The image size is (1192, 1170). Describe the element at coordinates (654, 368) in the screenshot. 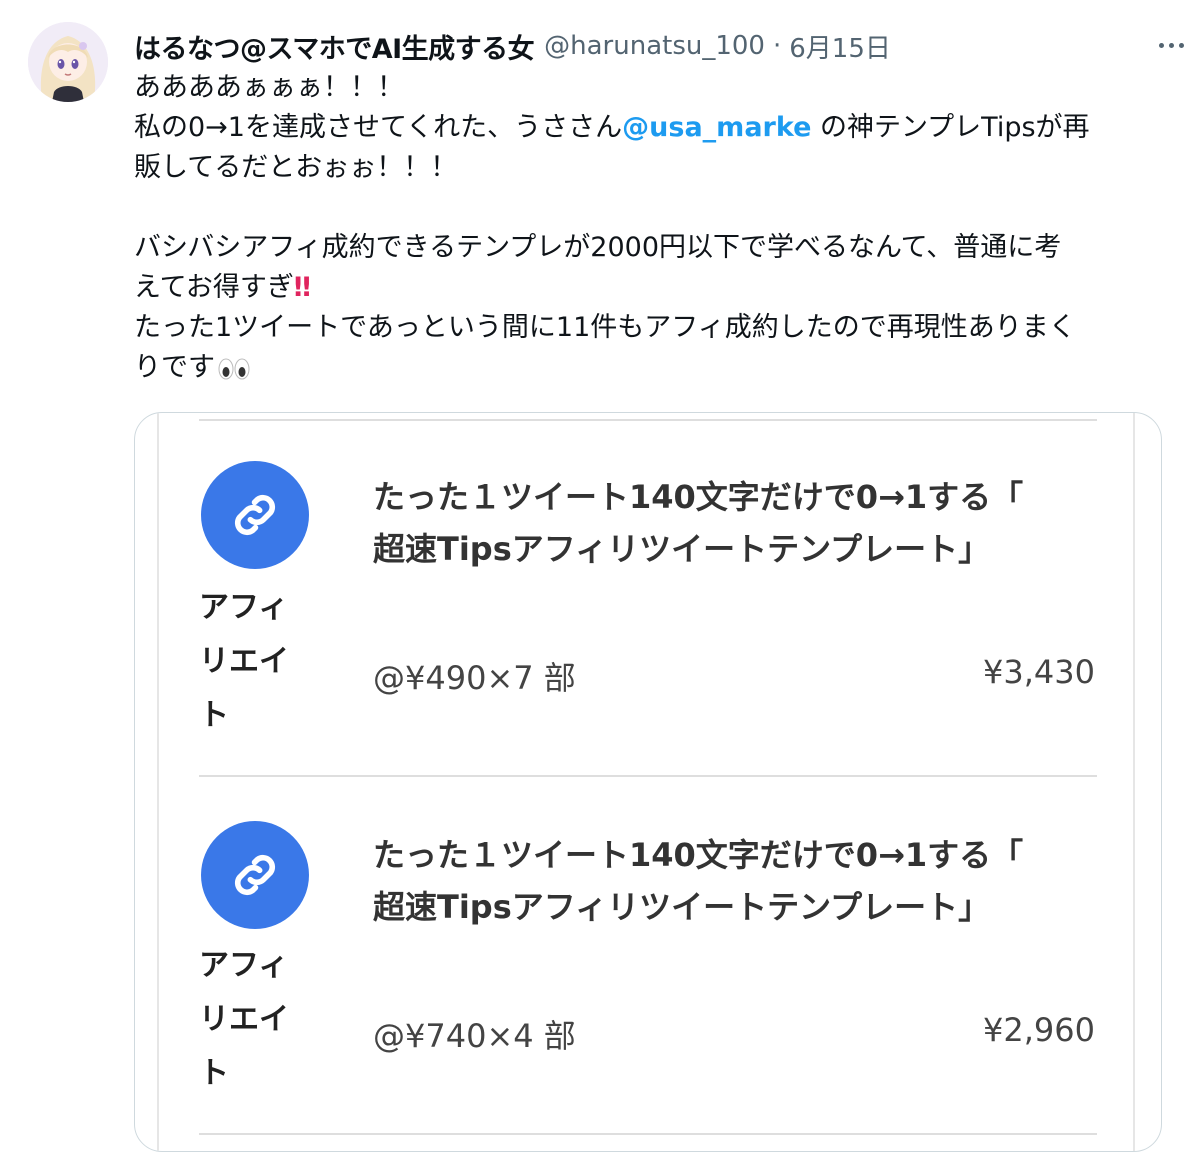

I see `tweet-text-line: りです` at that location.